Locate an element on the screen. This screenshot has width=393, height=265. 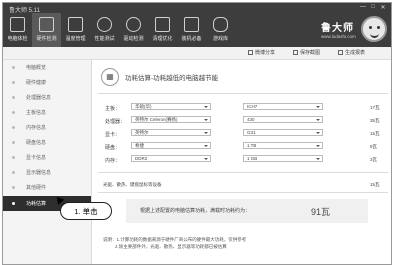
sidebar-item-label: 硬盘信息 is located at coordinates (36, 143).